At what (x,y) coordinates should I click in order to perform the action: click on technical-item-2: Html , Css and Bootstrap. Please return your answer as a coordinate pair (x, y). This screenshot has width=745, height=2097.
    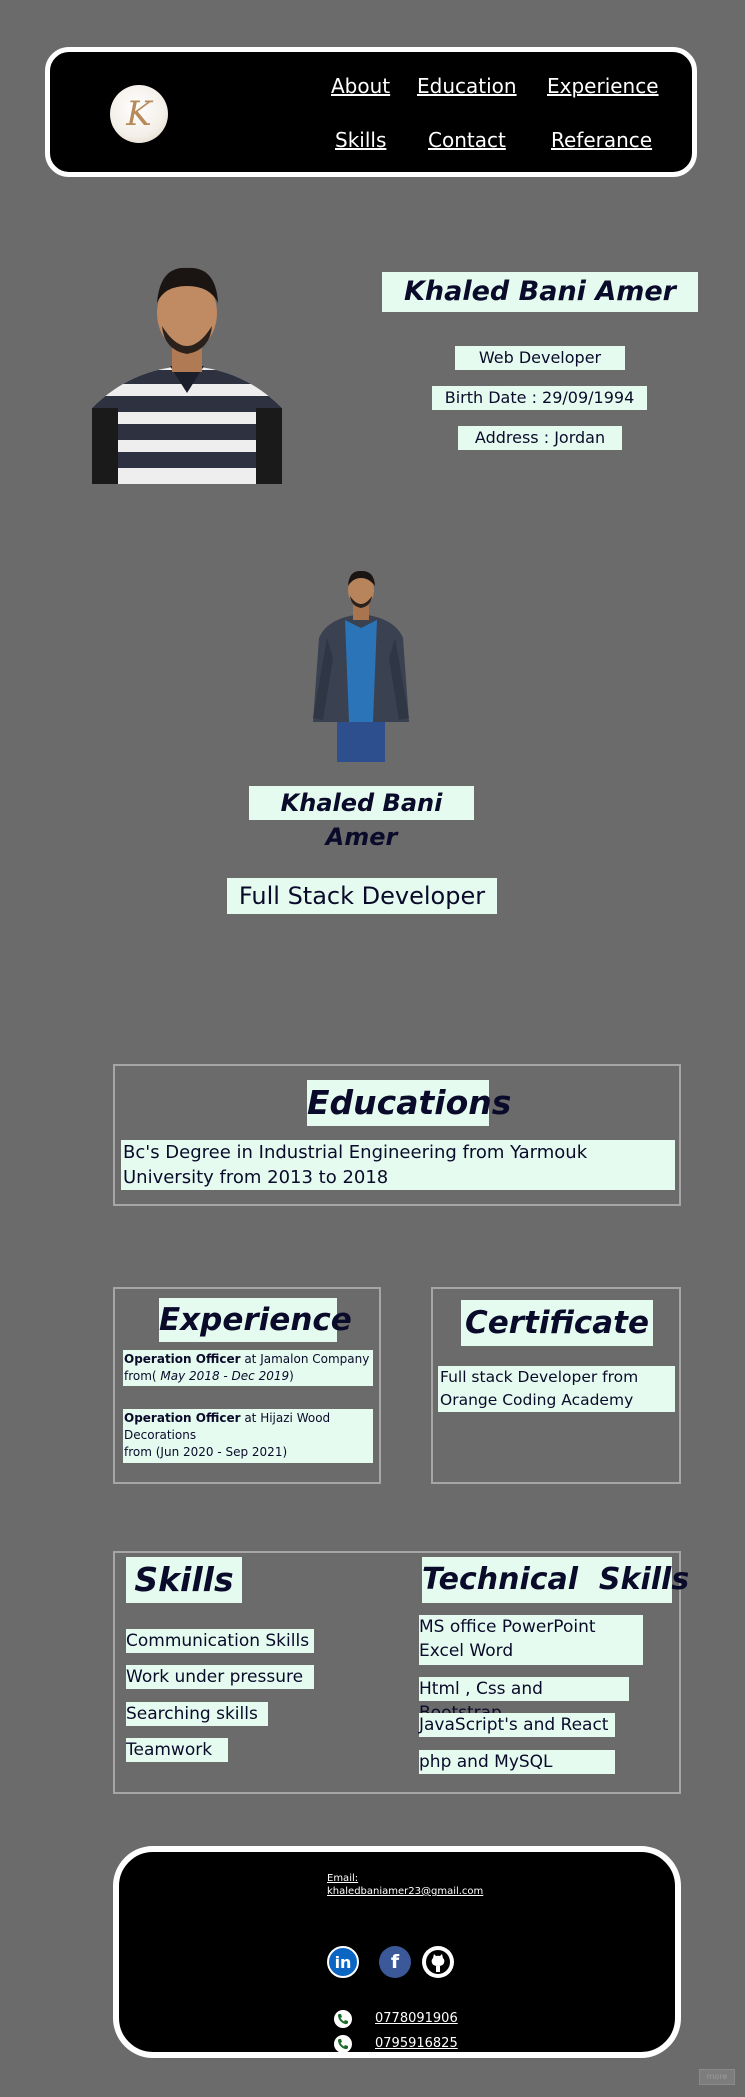
    Looking at the image, I should click on (524, 1700).